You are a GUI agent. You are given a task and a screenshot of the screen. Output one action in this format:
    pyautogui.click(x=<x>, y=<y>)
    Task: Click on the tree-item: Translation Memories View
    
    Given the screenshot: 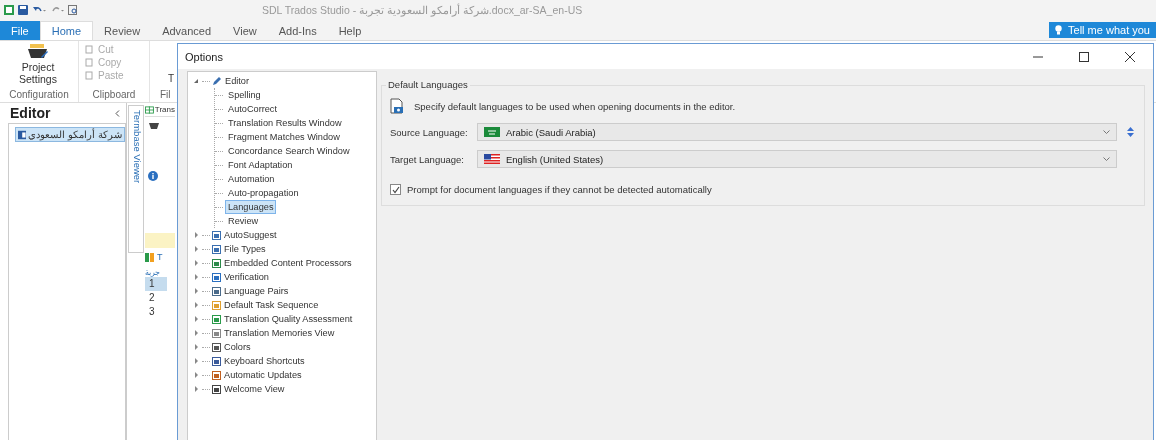 What is the action you would take?
    pyautogui.click(x=279, y=333)
    